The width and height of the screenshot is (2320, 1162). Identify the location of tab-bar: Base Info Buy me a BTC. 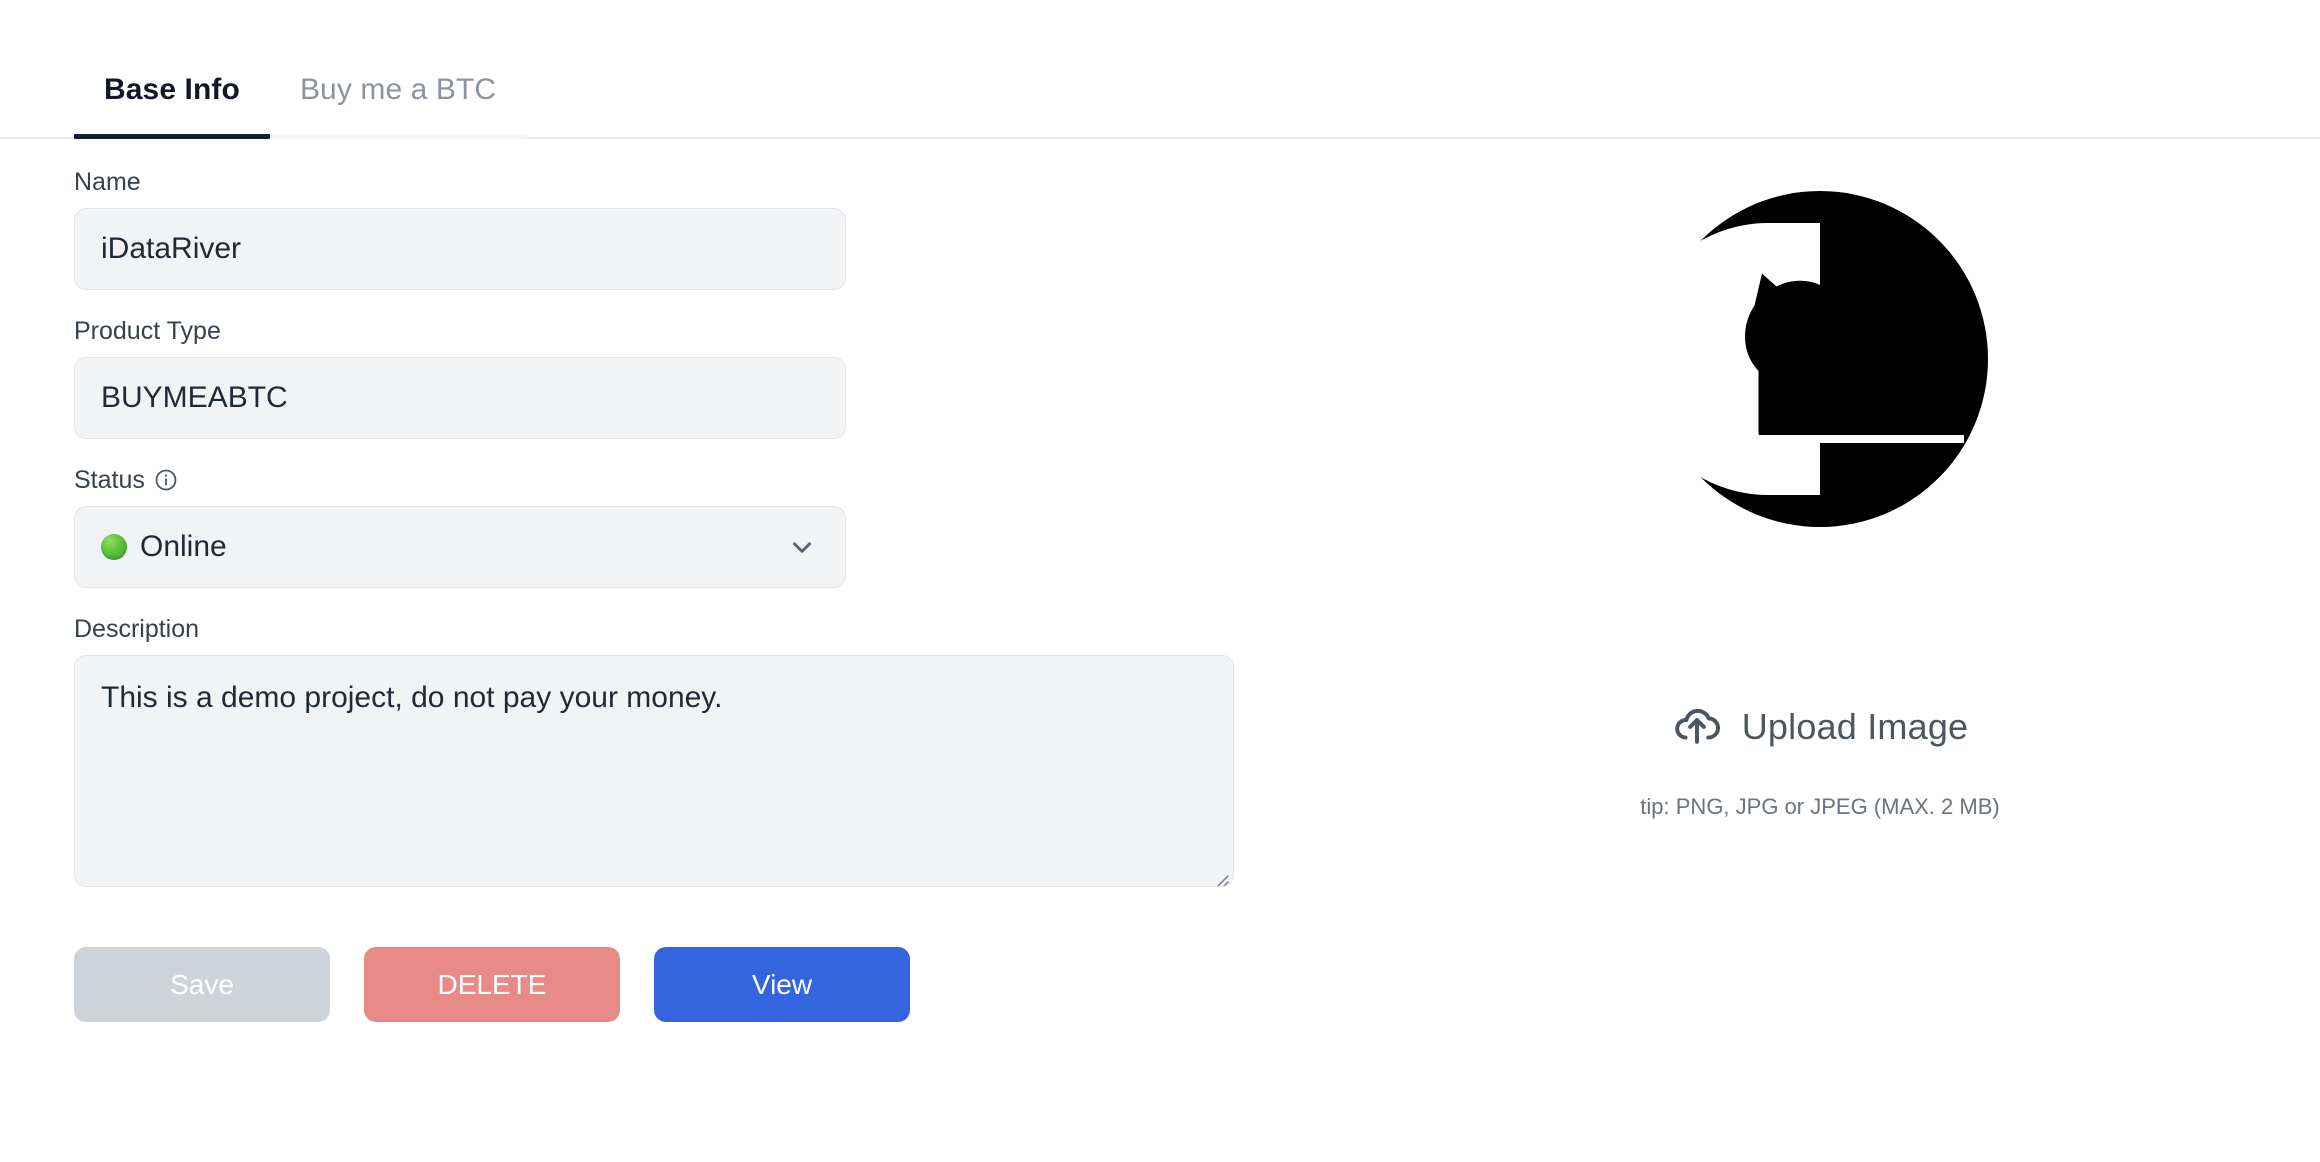
(1160, 69).